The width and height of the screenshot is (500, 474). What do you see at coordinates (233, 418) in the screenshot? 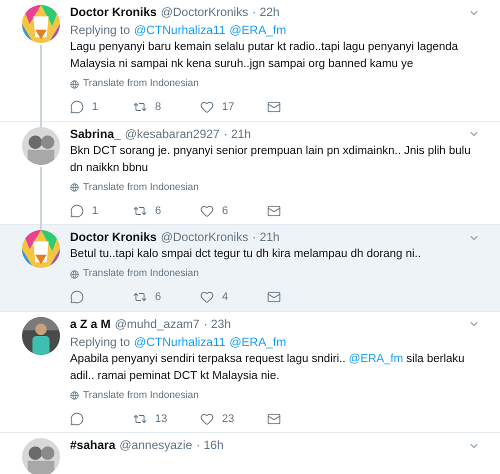
I see `like-button: 23` at bounding box center [233, 418].